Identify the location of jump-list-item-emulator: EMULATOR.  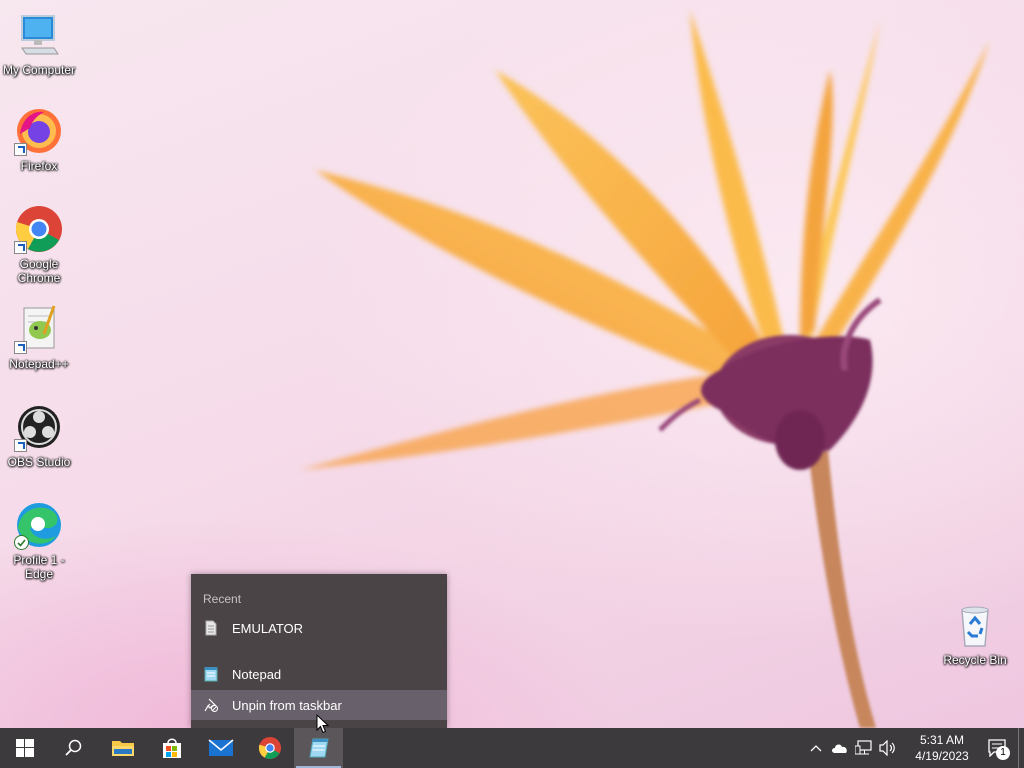
(319, 628).